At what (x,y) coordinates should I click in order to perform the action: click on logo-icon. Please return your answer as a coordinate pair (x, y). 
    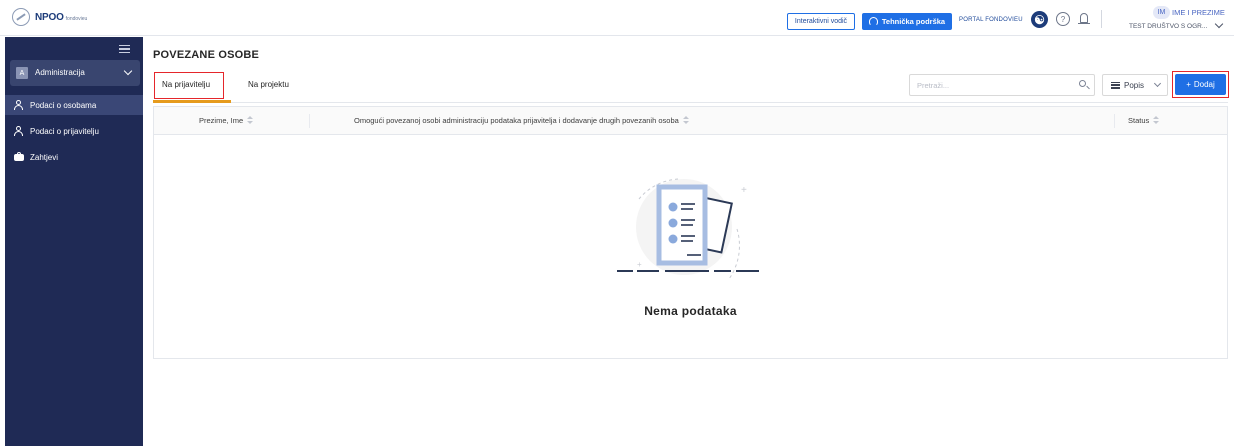
    Looking at the image, I should click on (21, 17).